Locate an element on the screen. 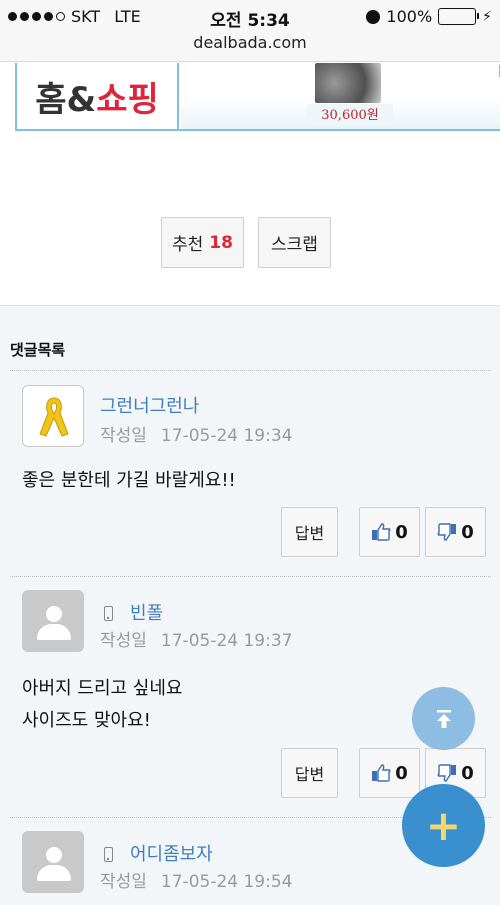  comment-line: 아버지 드리고 싶네요 is located at coordinates (102, 688).